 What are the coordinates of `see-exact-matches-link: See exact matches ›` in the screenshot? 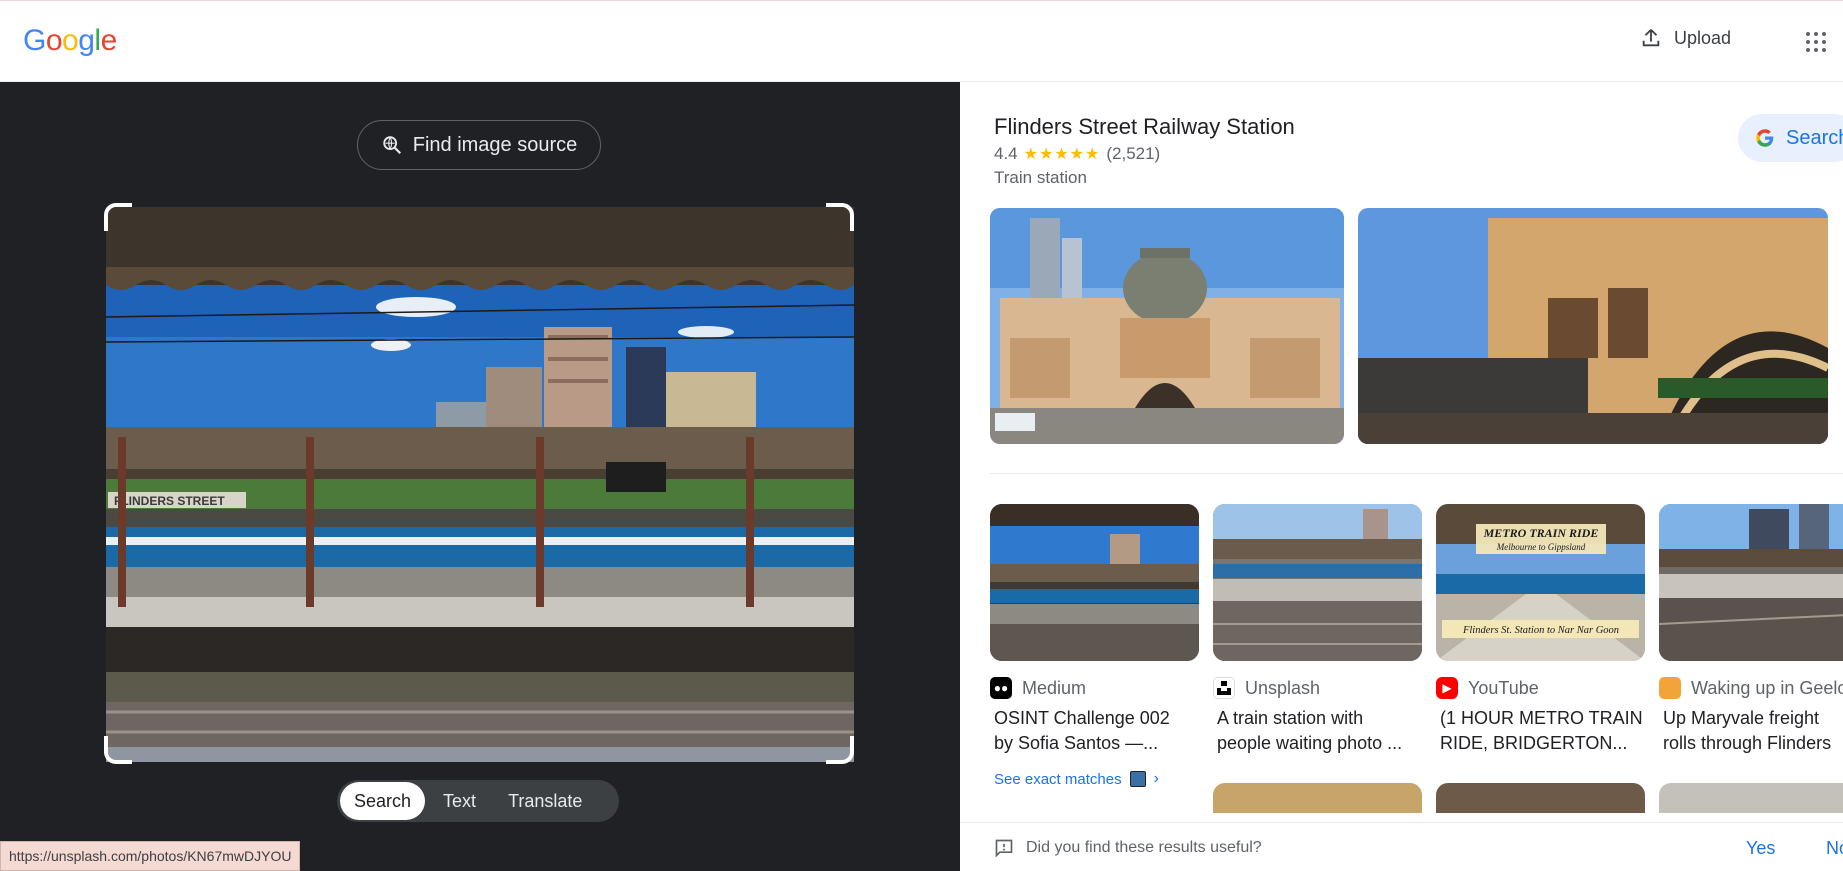 It's located at (1076, 779).